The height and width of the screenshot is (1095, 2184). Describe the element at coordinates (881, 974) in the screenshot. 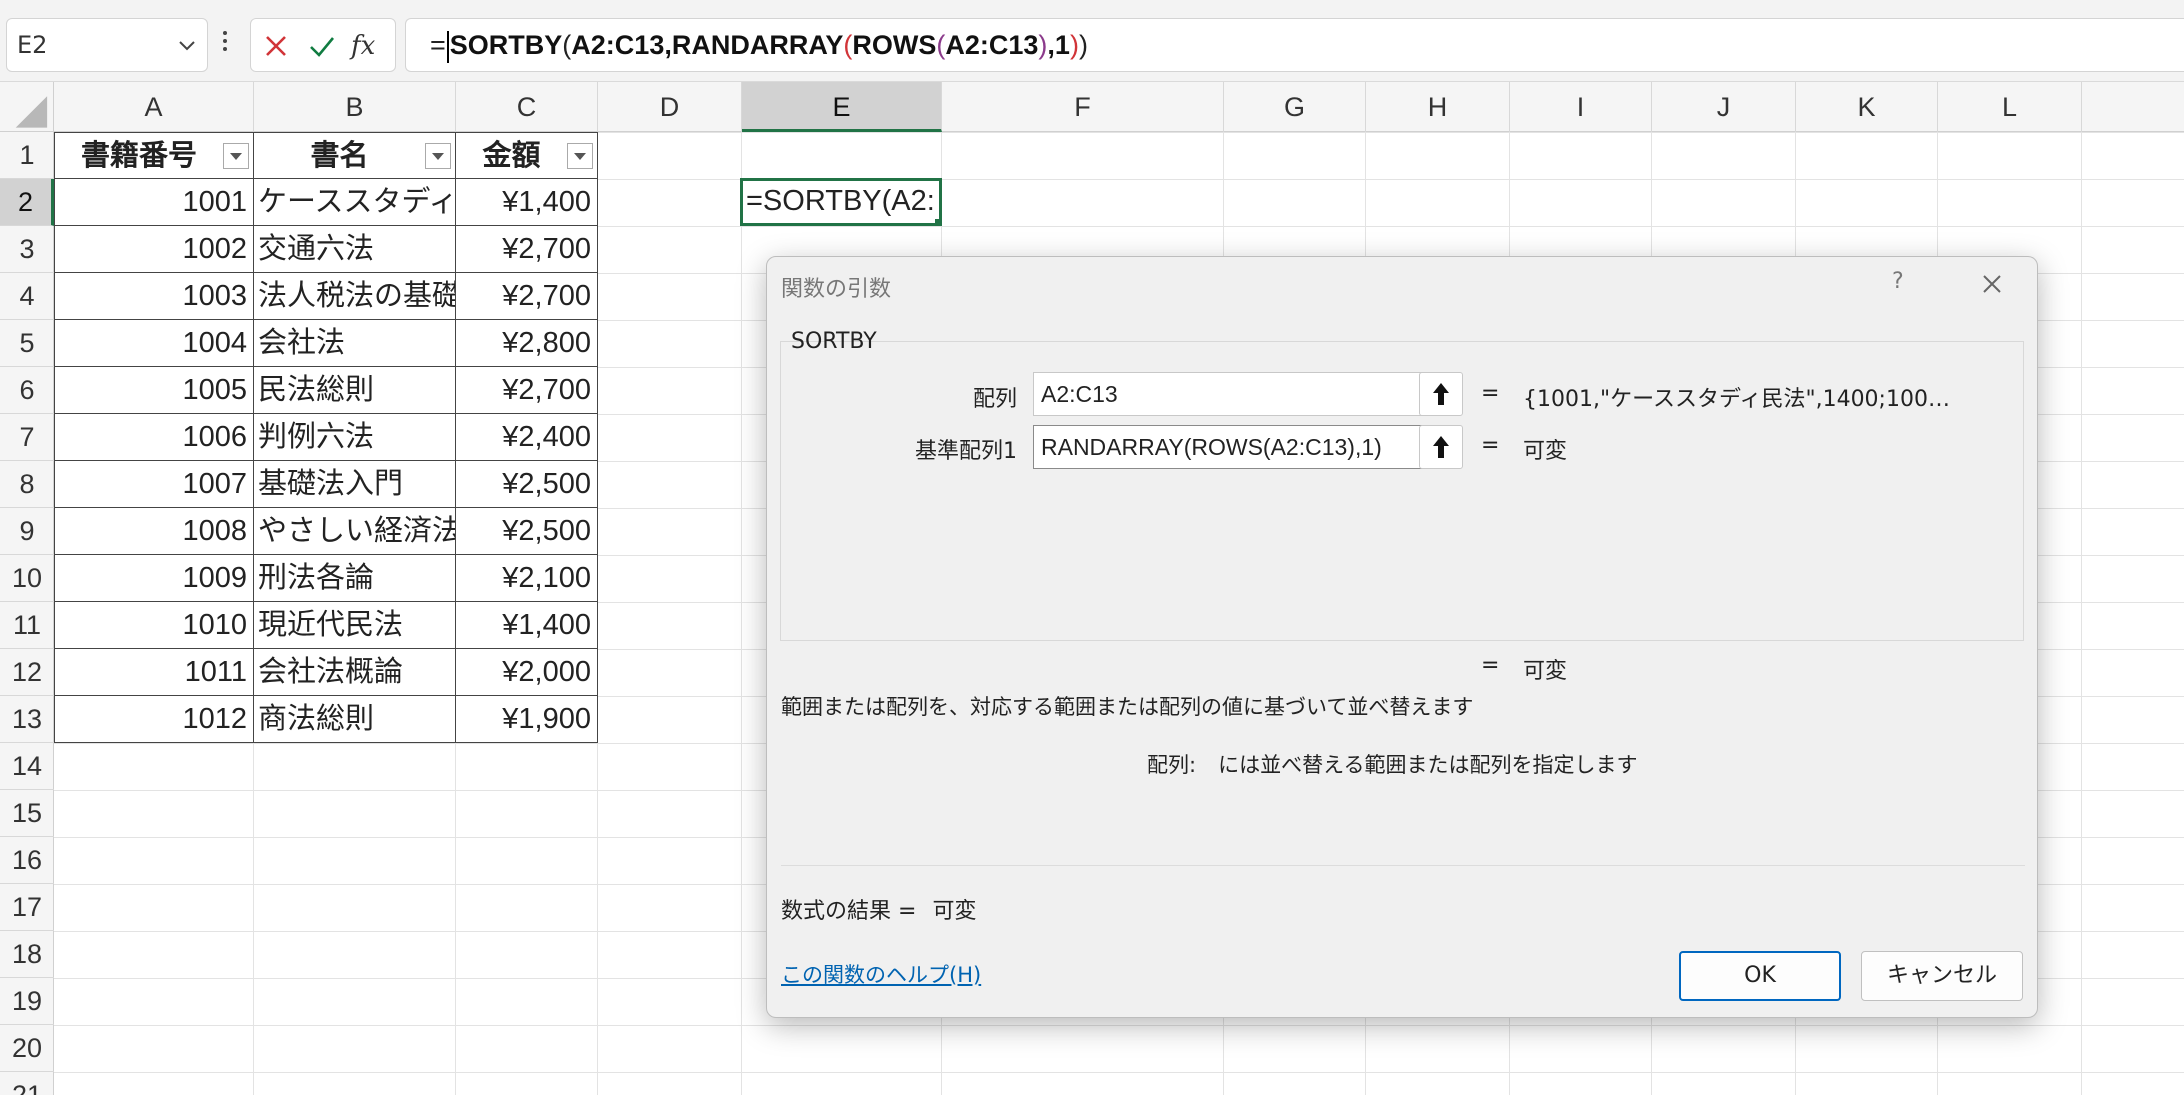

I see `function-help-link: この関数のヘルプ(H)` at that location.